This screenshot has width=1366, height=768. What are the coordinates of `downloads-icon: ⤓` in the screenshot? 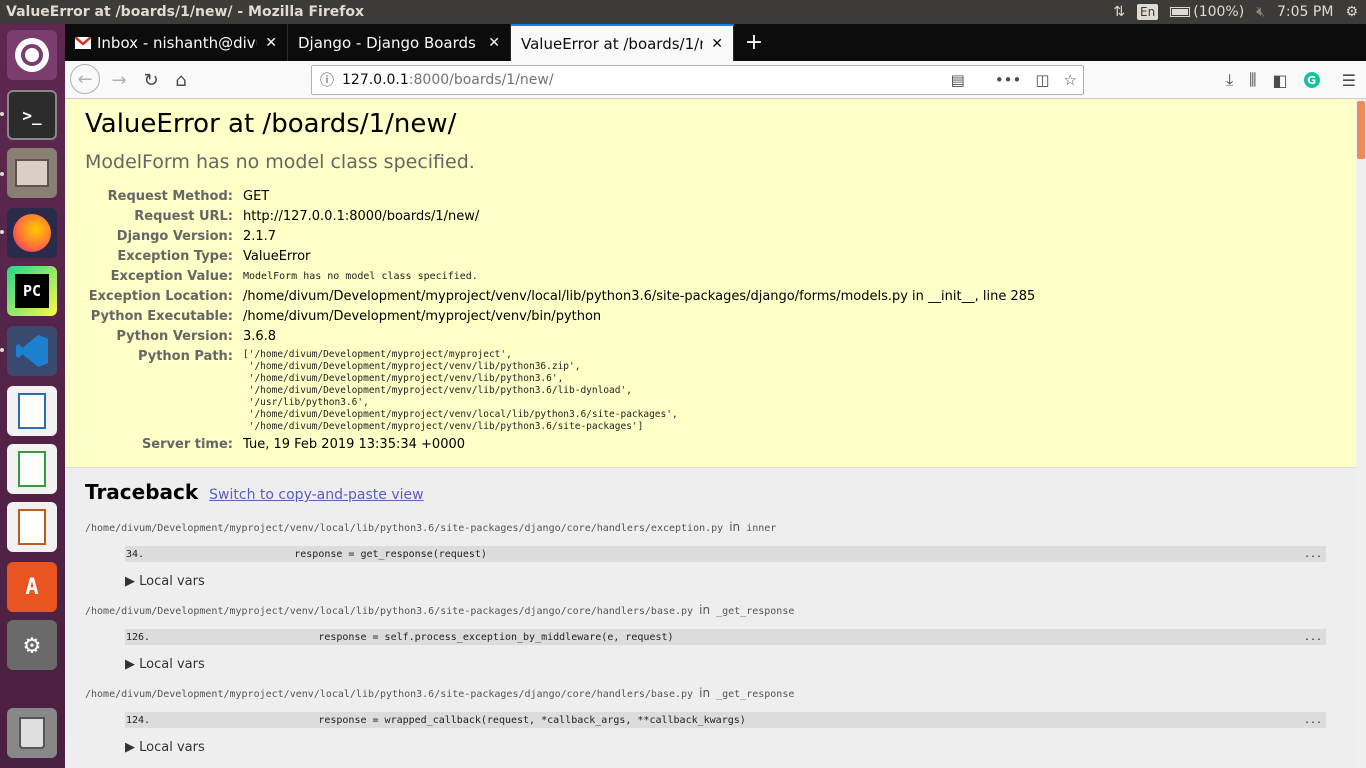 It's located at (1229, 80).